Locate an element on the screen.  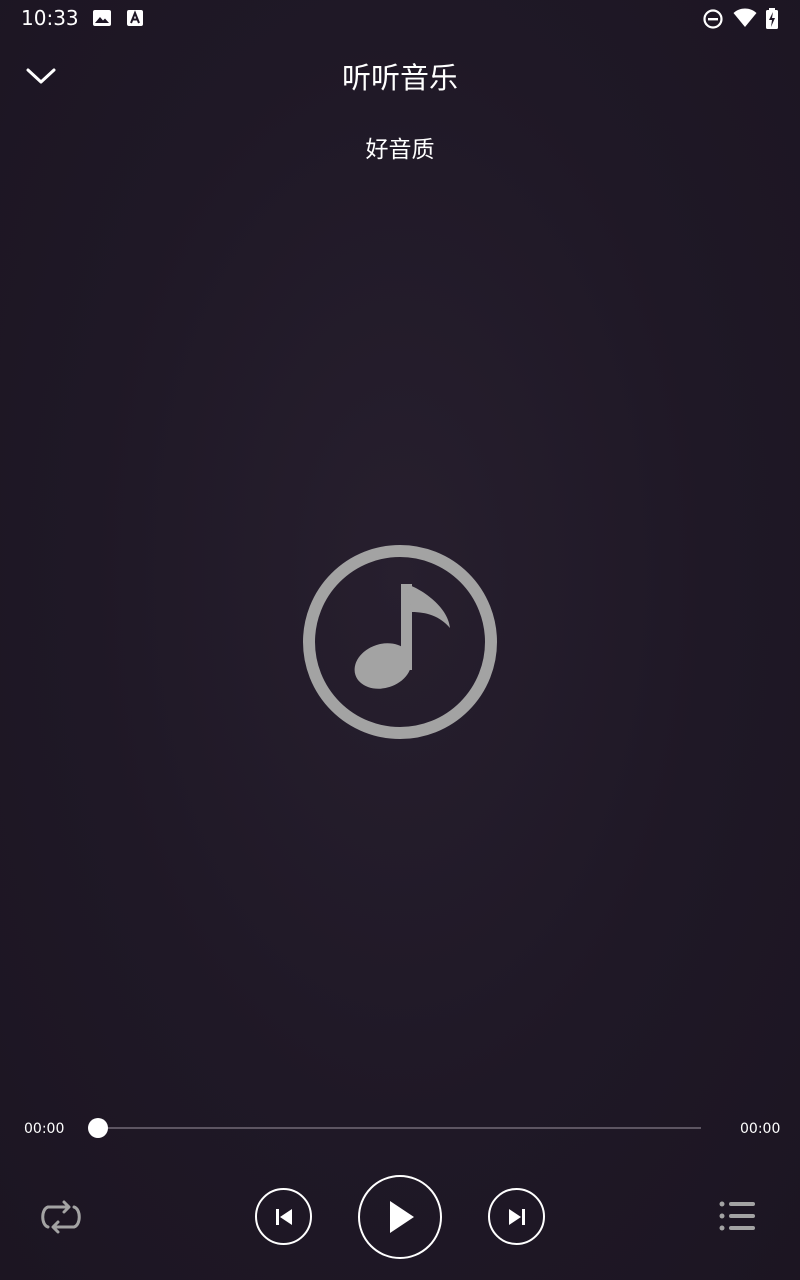
repeat-button is located at coordinates (61, 1217).